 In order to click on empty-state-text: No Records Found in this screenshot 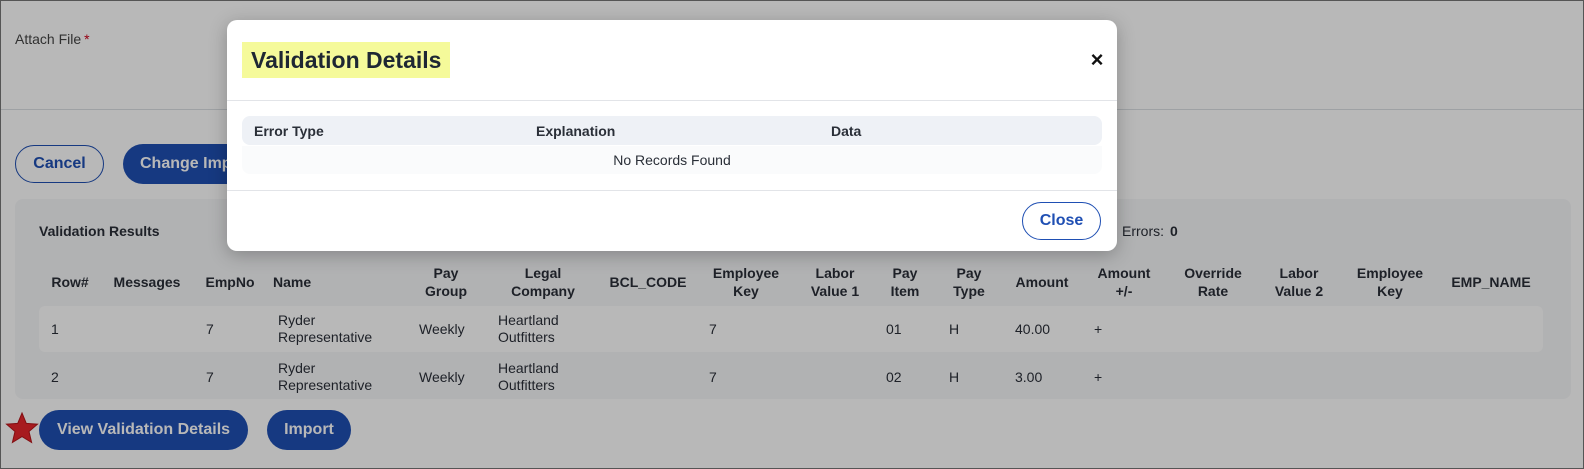, I will do `click(672, 160)`.